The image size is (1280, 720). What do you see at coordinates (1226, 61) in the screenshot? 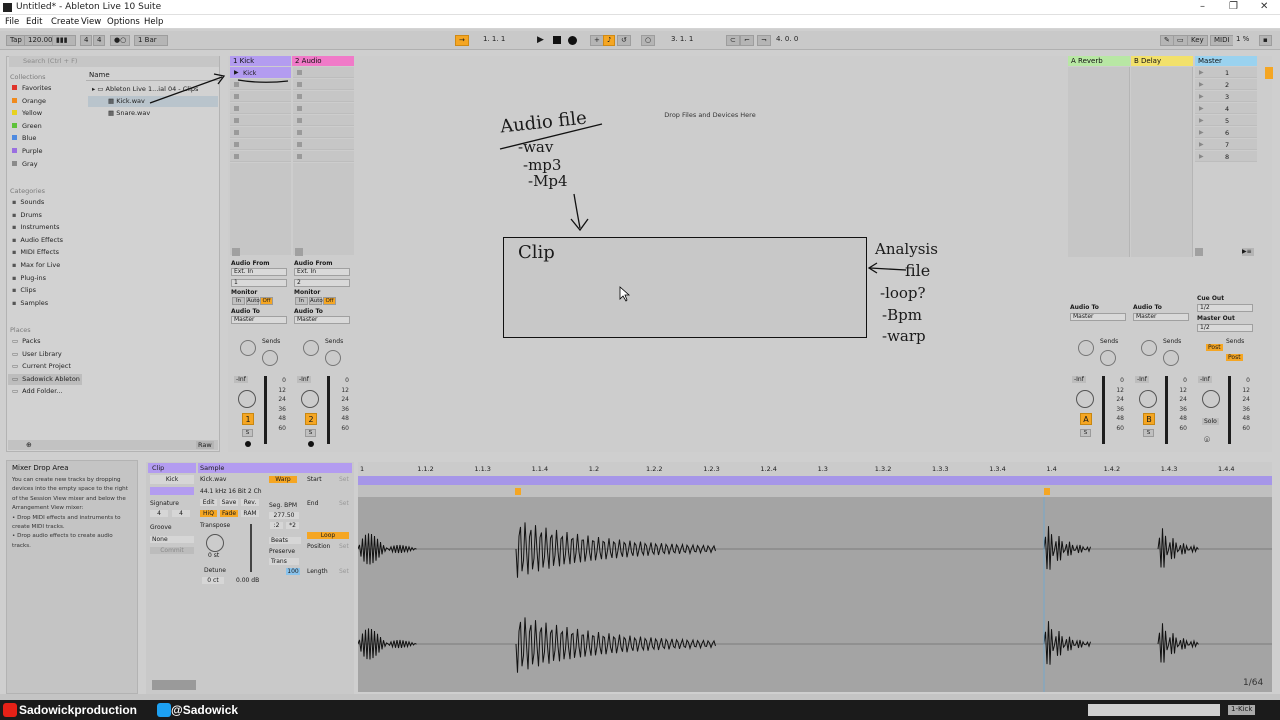
I see `master-header: Master` at bounding box center [1226, 61].